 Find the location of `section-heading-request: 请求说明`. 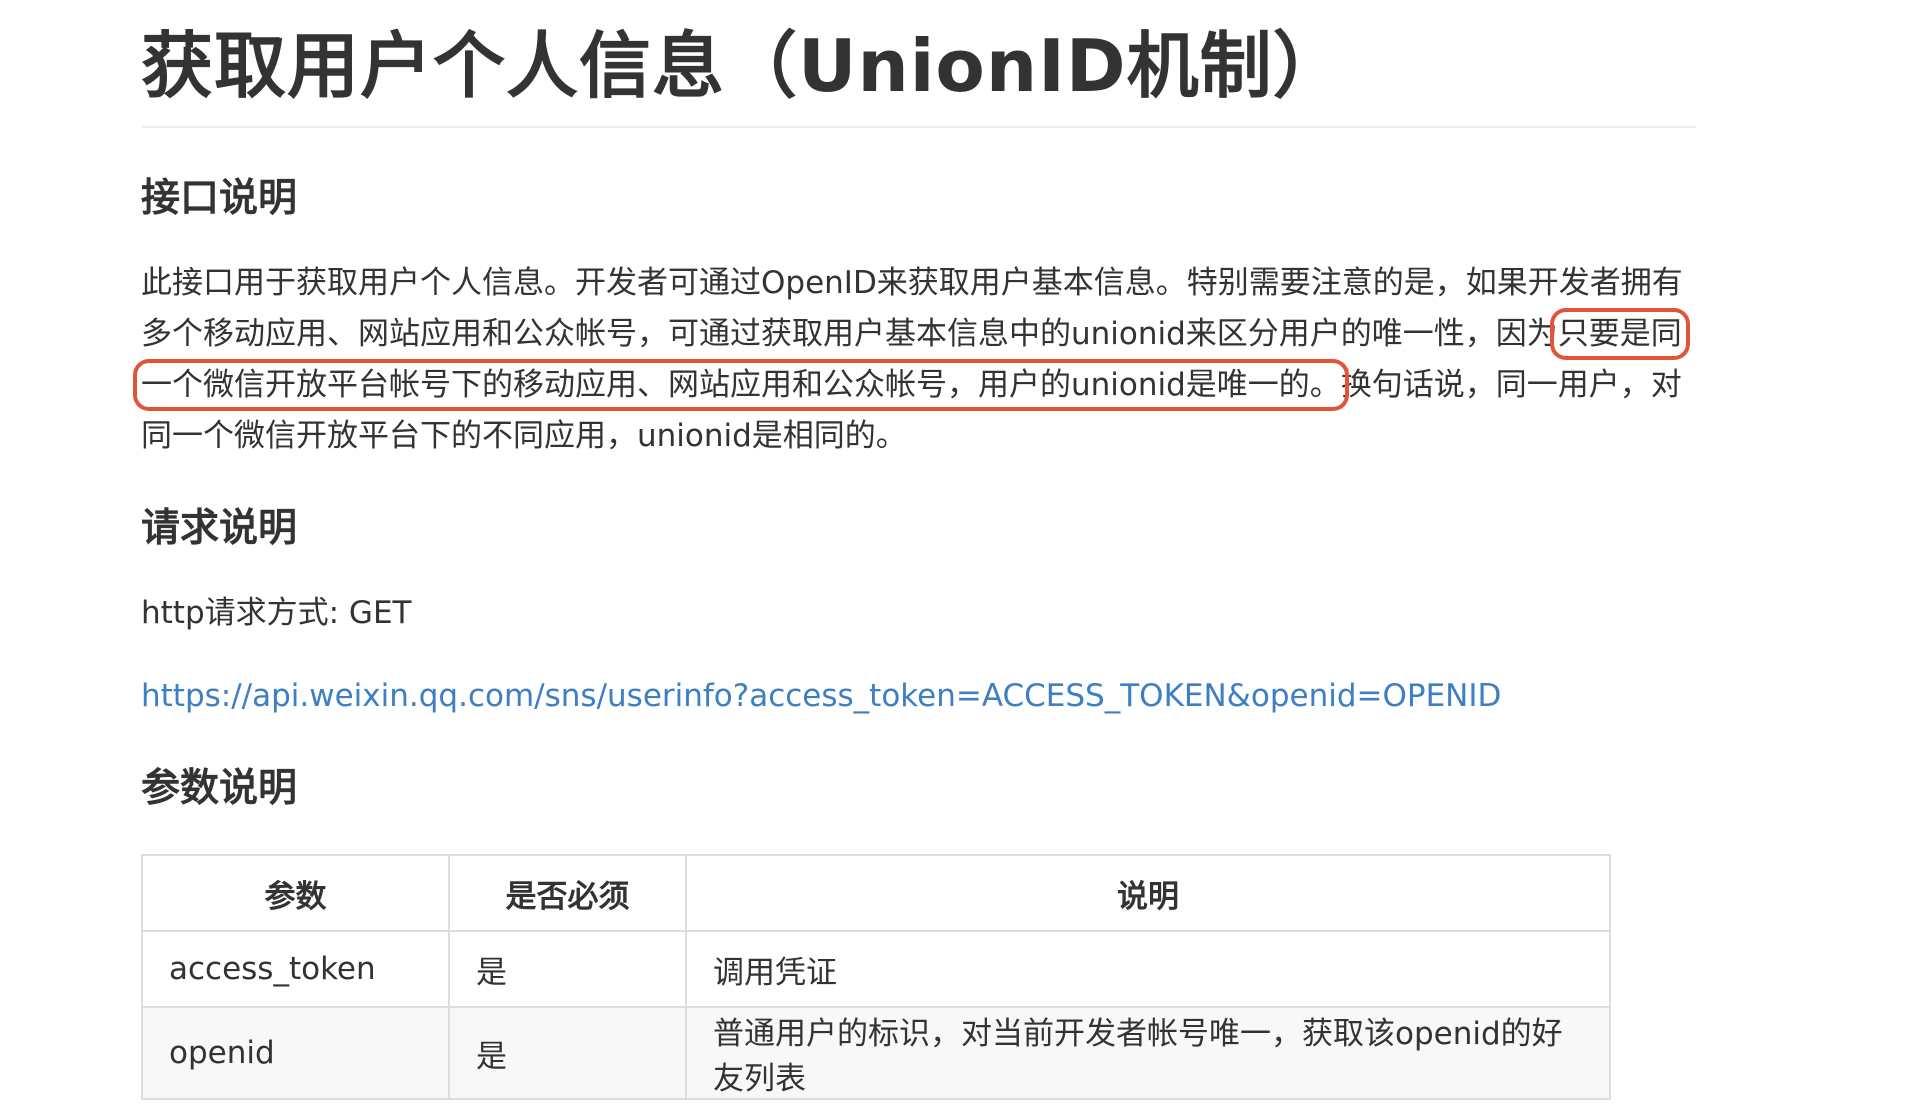

section-heading-request: 请求说明 is located at coordinates (219, 528).